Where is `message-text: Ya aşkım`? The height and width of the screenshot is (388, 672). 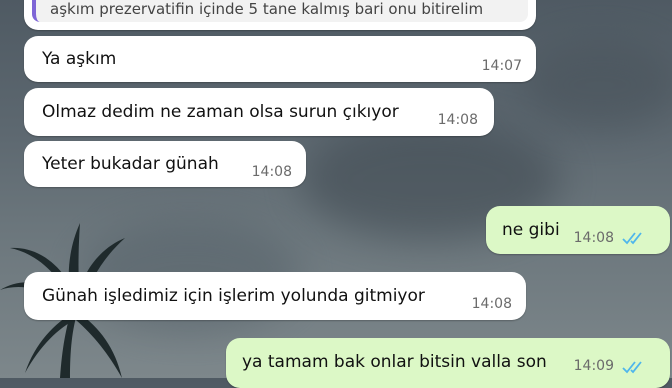
message-text: Ya aşkım is located at coordinates (79, 59).